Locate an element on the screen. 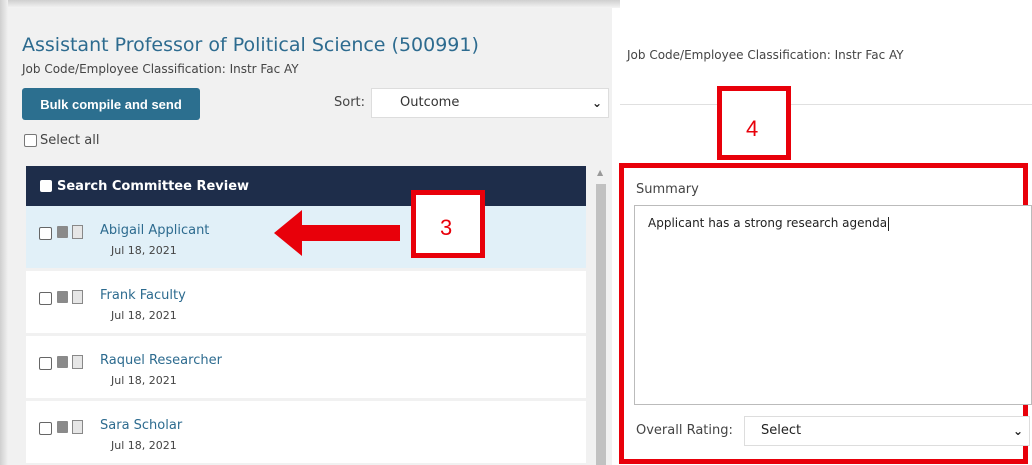  select-all-checkbox is located at coordinates (30, 140).